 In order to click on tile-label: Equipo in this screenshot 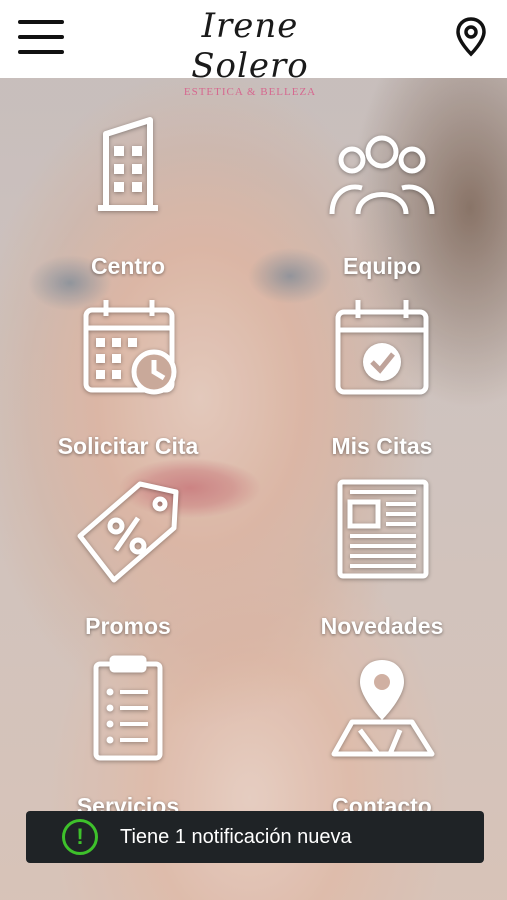, I will do `click(382, 266)`.